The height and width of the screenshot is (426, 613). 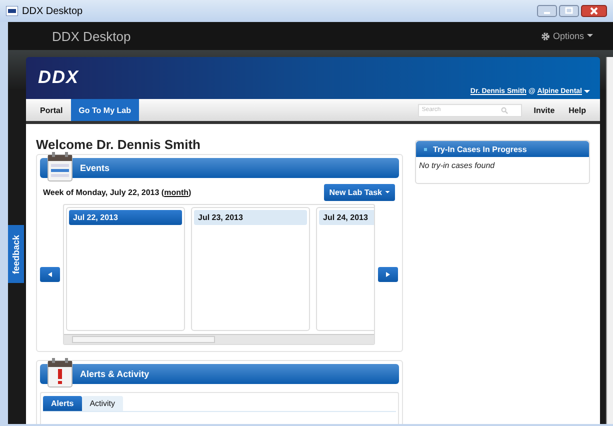 What do you see at coordinates (52, 11) in the screenshot?
I see `window-title: DDX Desktop` at bounding box center [52, 11].